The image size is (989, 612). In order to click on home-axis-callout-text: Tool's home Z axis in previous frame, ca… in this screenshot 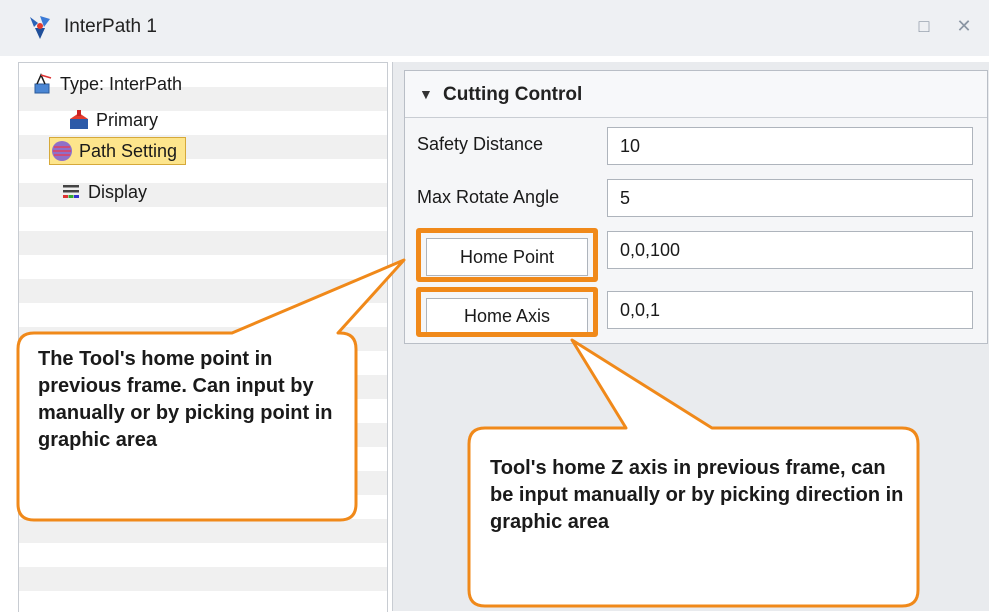, I will do `click(697, 495)`.